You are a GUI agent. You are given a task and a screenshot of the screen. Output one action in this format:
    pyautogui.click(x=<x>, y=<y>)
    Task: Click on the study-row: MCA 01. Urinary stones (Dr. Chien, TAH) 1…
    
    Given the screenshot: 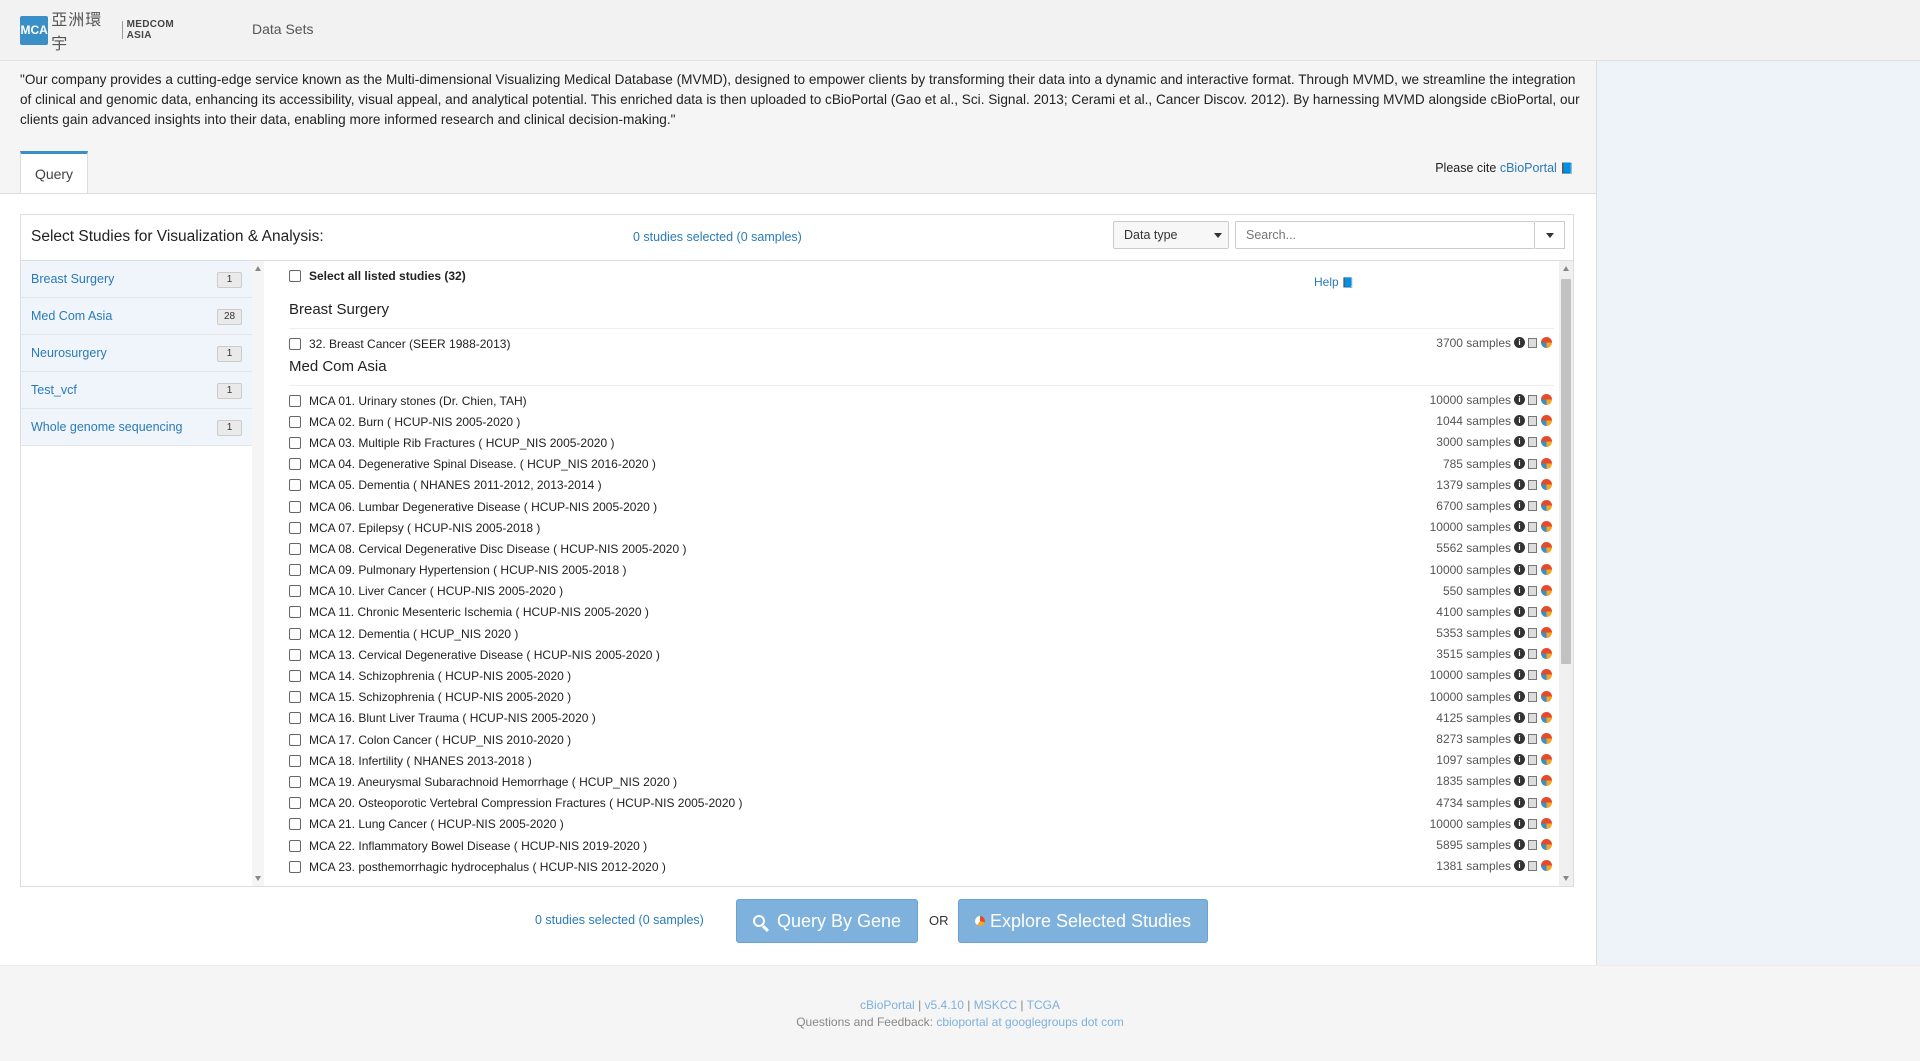 What is the action you would take?
    pyautogui.click(x=921, y=400)
    